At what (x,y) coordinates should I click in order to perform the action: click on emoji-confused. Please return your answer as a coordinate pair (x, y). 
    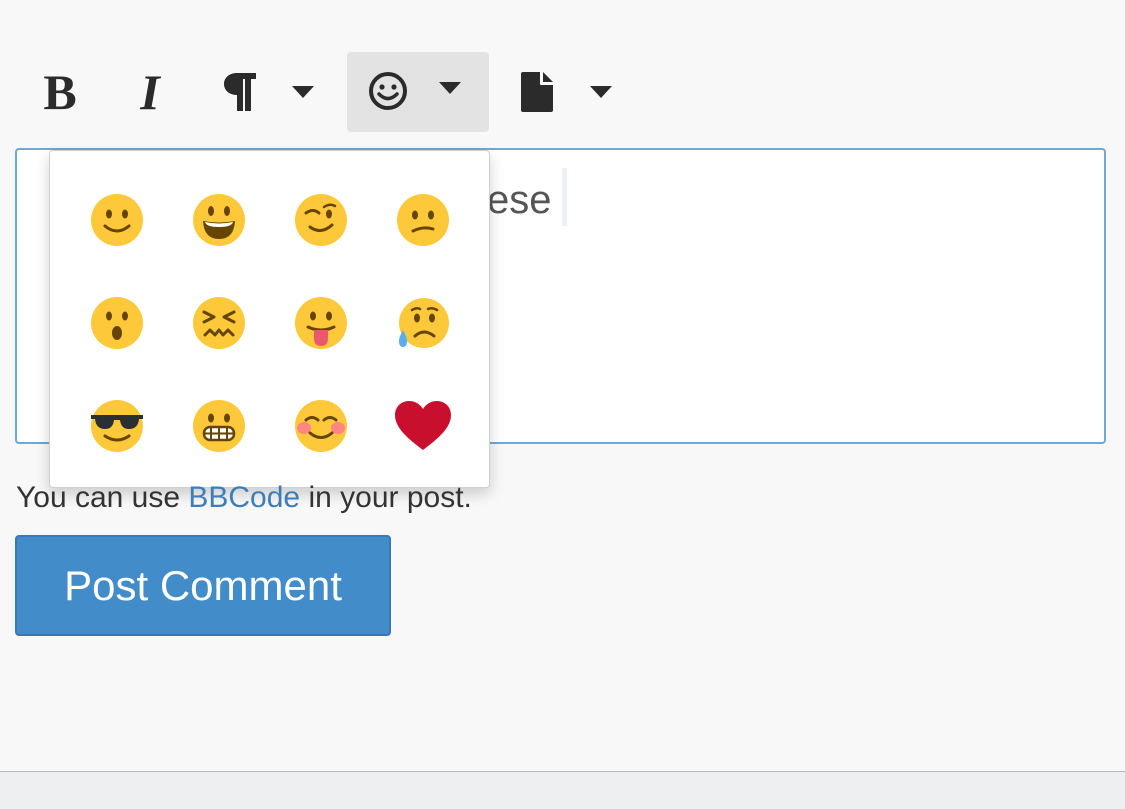
    Looking at the image, I should click on (423, 220).